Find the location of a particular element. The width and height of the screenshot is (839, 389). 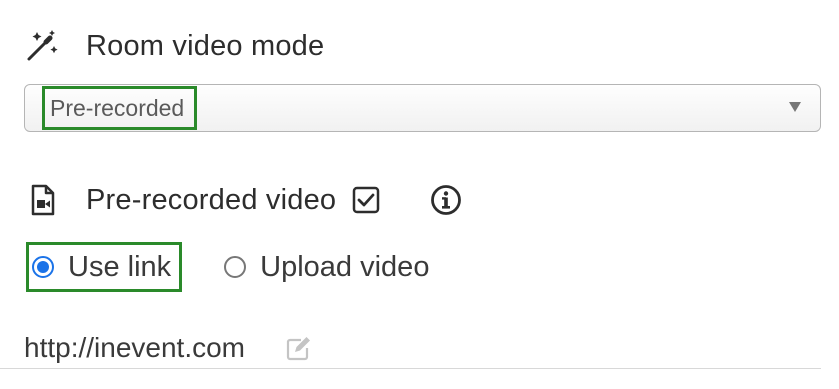

checked-checkbox-icon is located at coordinates (366, 200).